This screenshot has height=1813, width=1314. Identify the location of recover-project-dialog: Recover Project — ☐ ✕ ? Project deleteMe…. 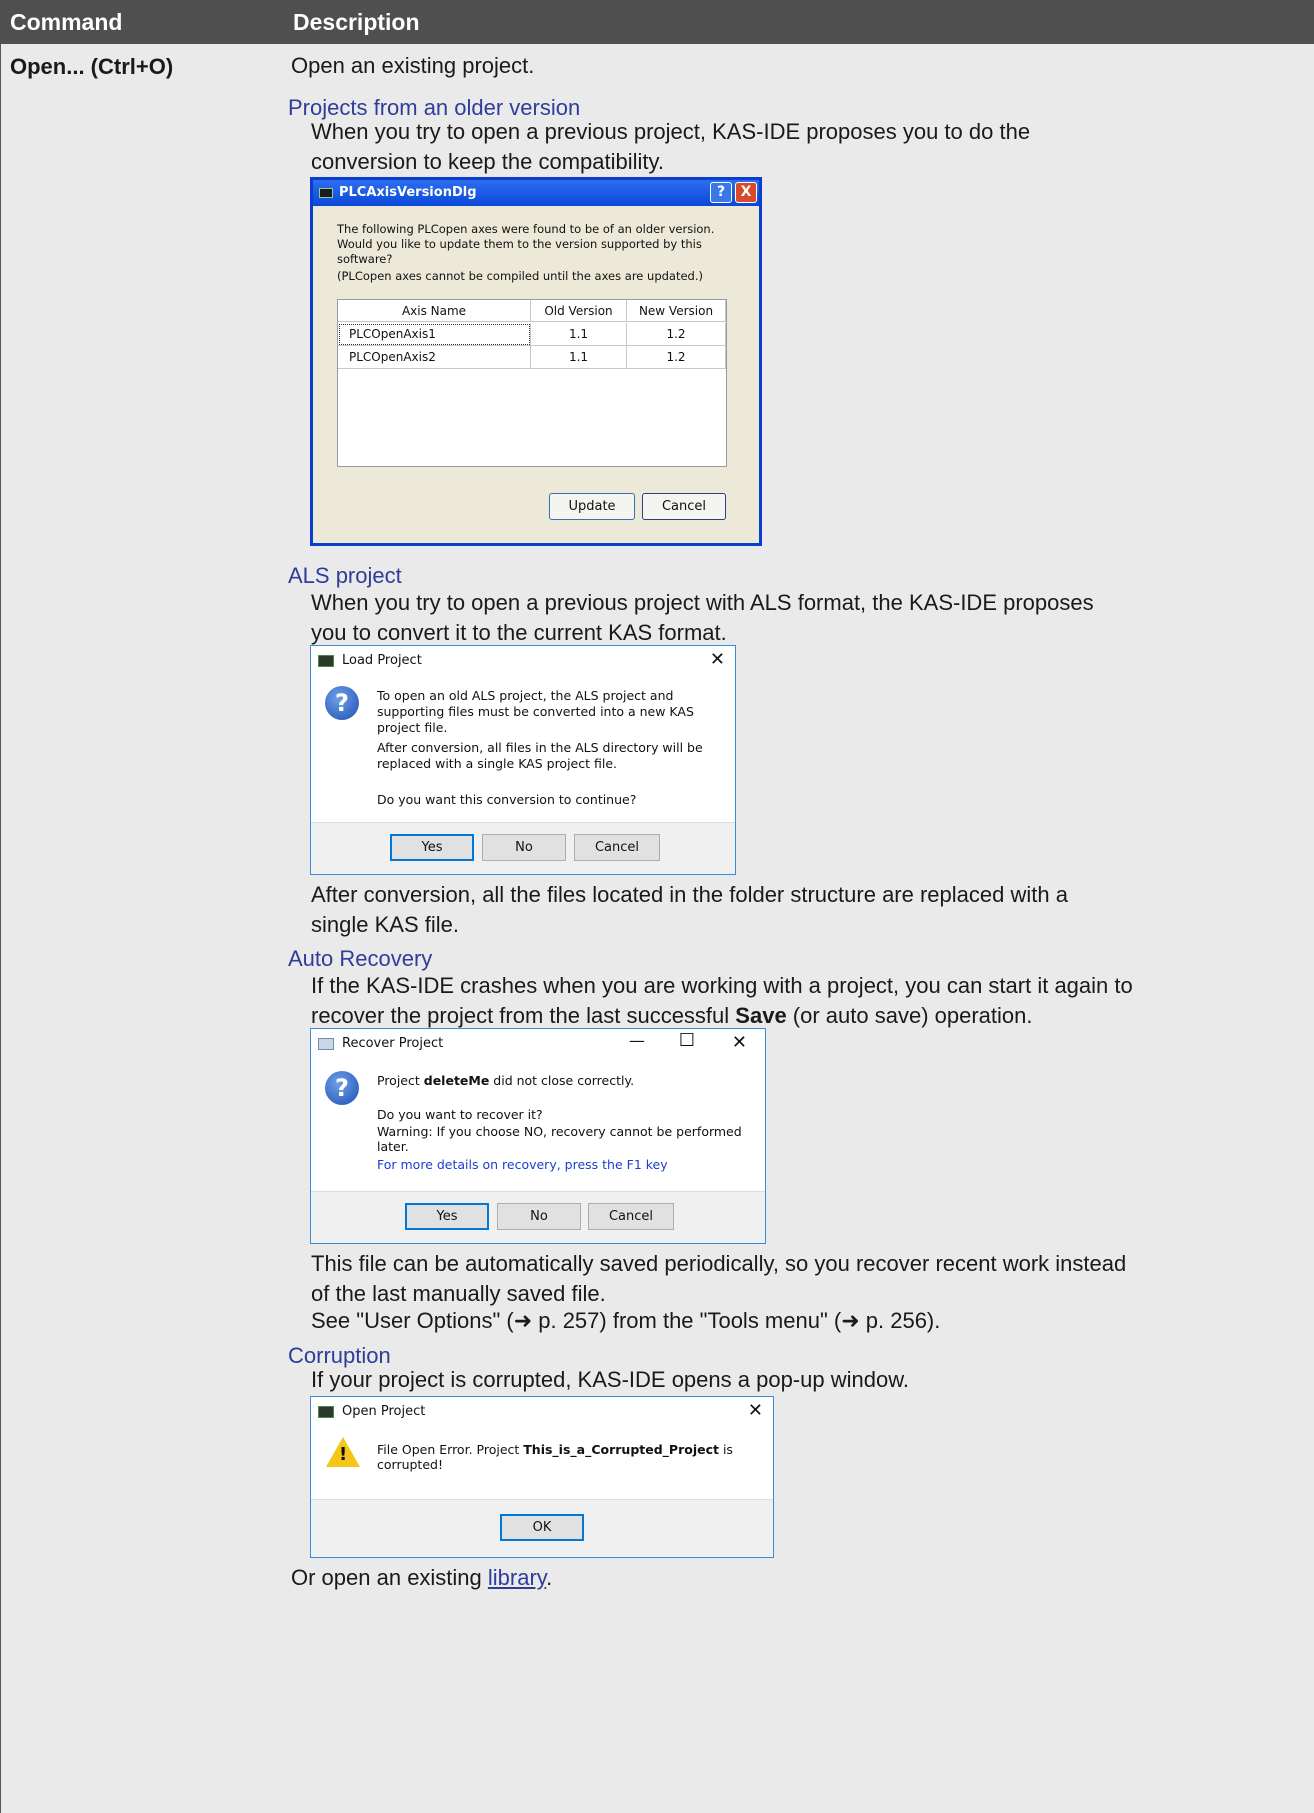
(538, 1136).